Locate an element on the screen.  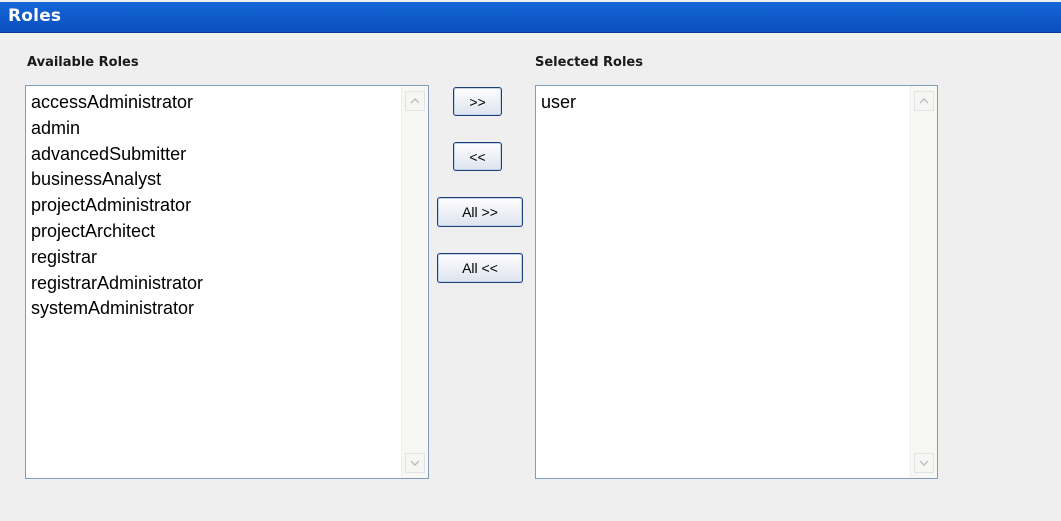
list-item: user is located at coordinates (558, 103).